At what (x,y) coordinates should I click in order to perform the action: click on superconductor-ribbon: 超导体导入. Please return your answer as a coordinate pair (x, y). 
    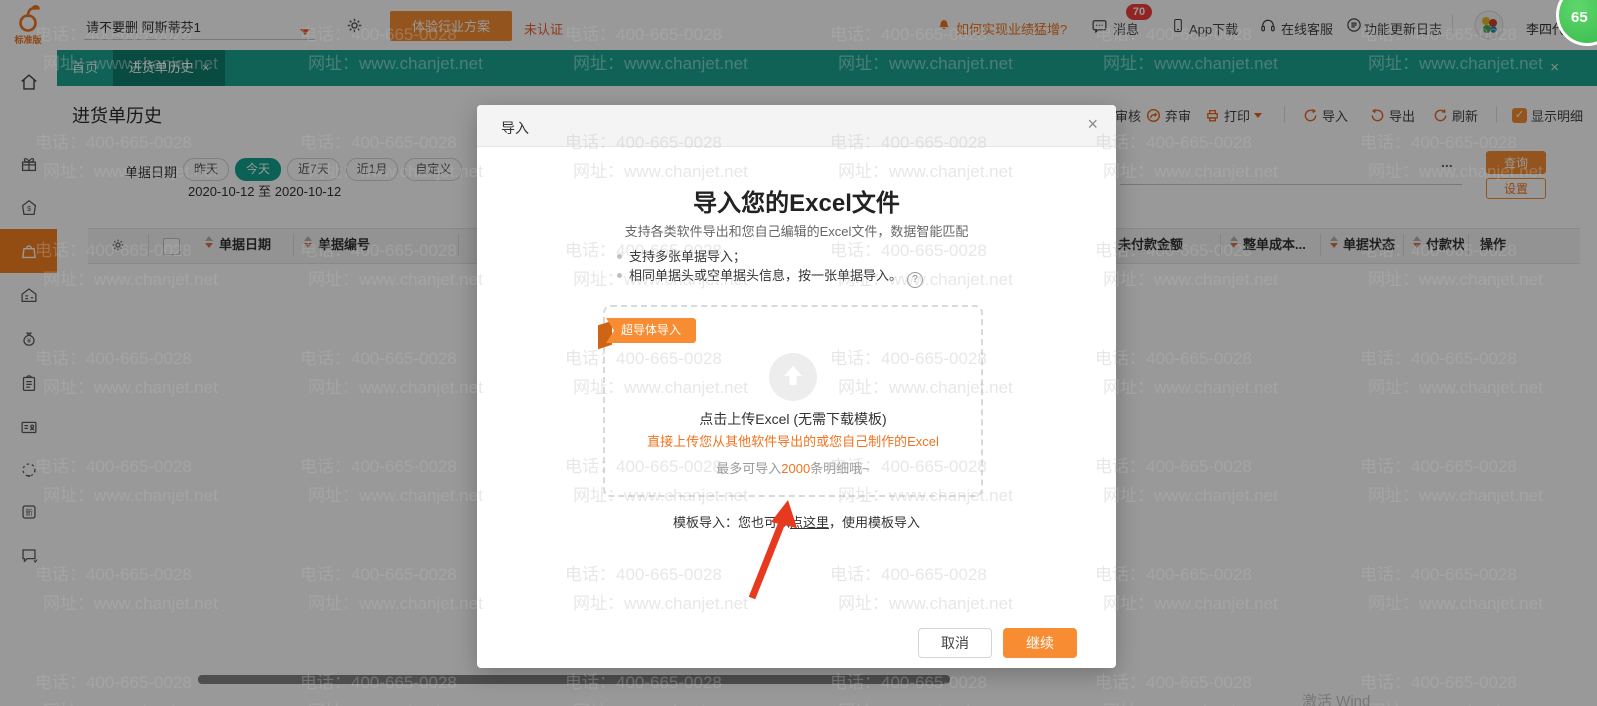
    Looking at the image, I should click on (651, 330).